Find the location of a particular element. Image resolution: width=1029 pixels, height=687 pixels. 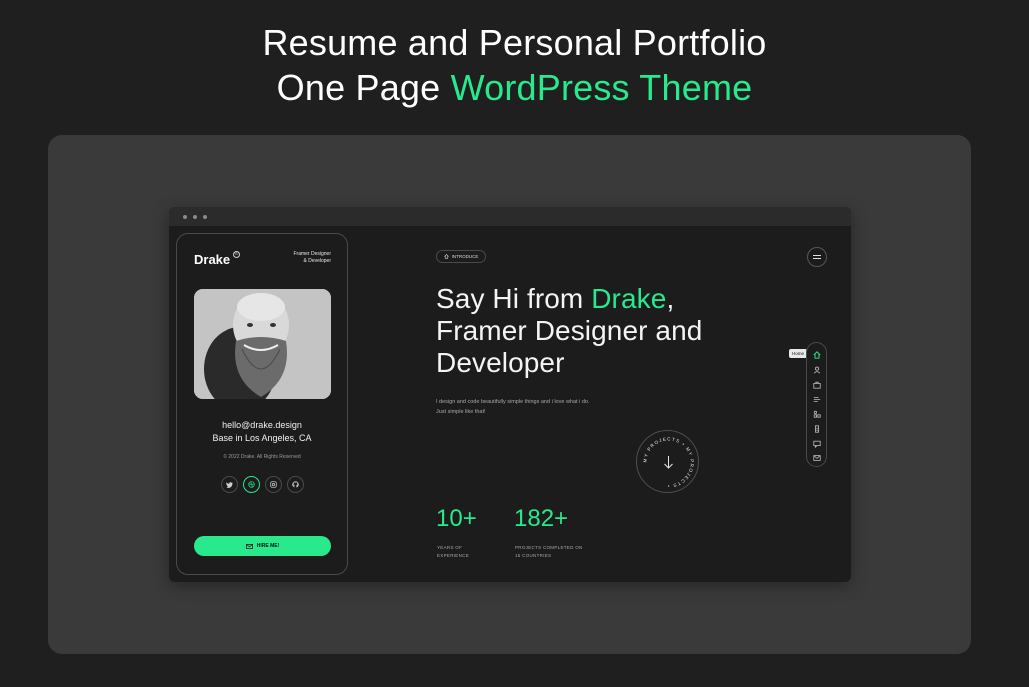

testimonial-icon is located at coordinates (817, 444).